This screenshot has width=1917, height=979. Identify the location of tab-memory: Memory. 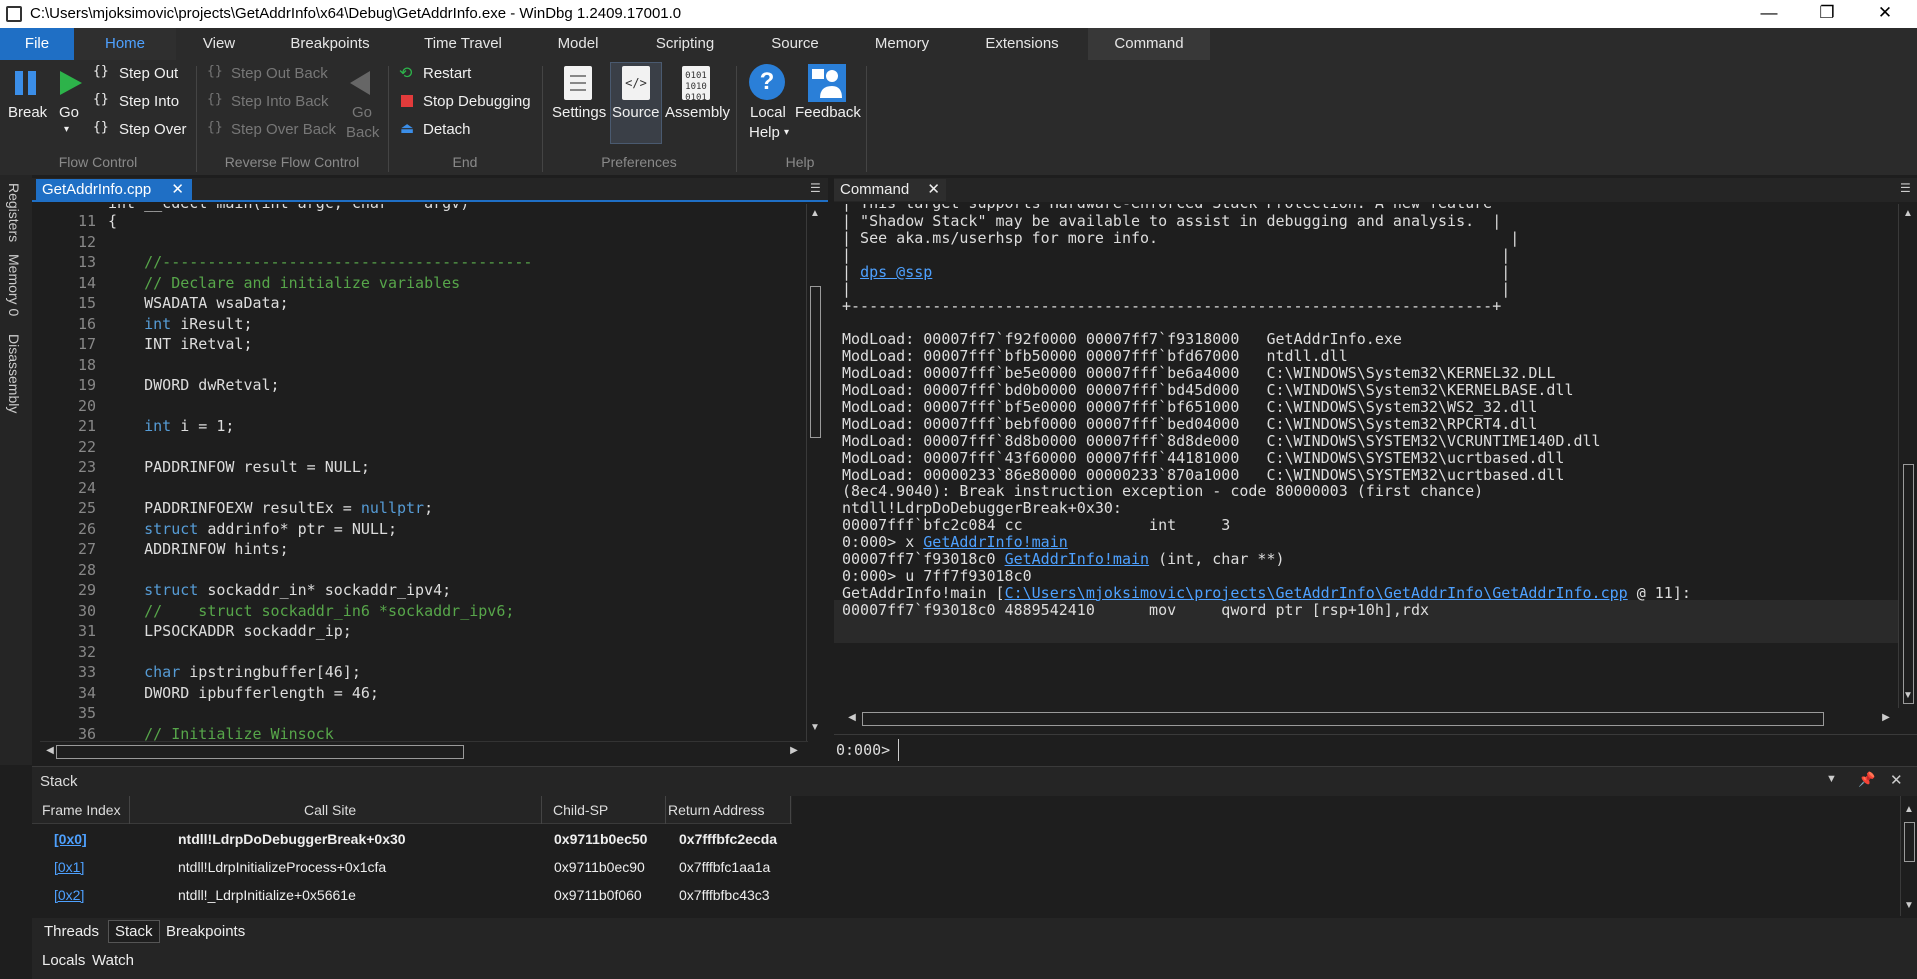
(902, 44).